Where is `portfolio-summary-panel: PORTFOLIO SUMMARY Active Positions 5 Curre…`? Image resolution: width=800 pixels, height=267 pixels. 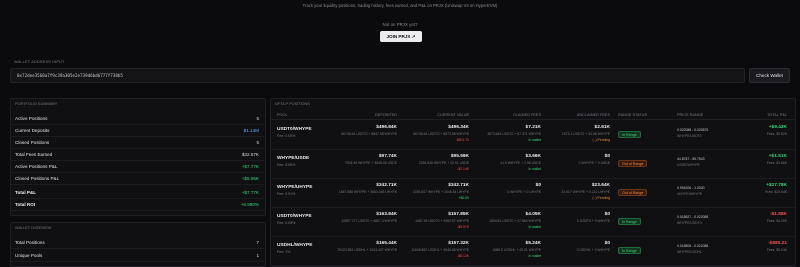 portfolio-summary-panel: PORTFOLIO SUMMARY Active Positions 5 Curre… is located at coordinates (138, 157).